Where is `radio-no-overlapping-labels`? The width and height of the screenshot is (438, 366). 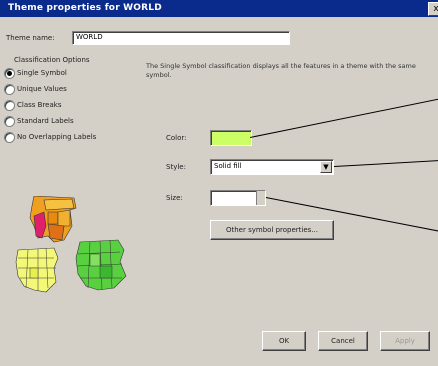 radio-no-overlapping-labels is located at coordinates (9, 137).